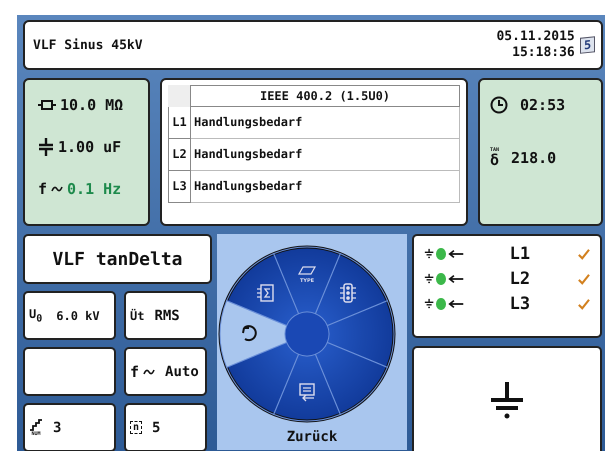 The image size is (605, 451). I want to click on phase-cell: L1, so click(179, 123).